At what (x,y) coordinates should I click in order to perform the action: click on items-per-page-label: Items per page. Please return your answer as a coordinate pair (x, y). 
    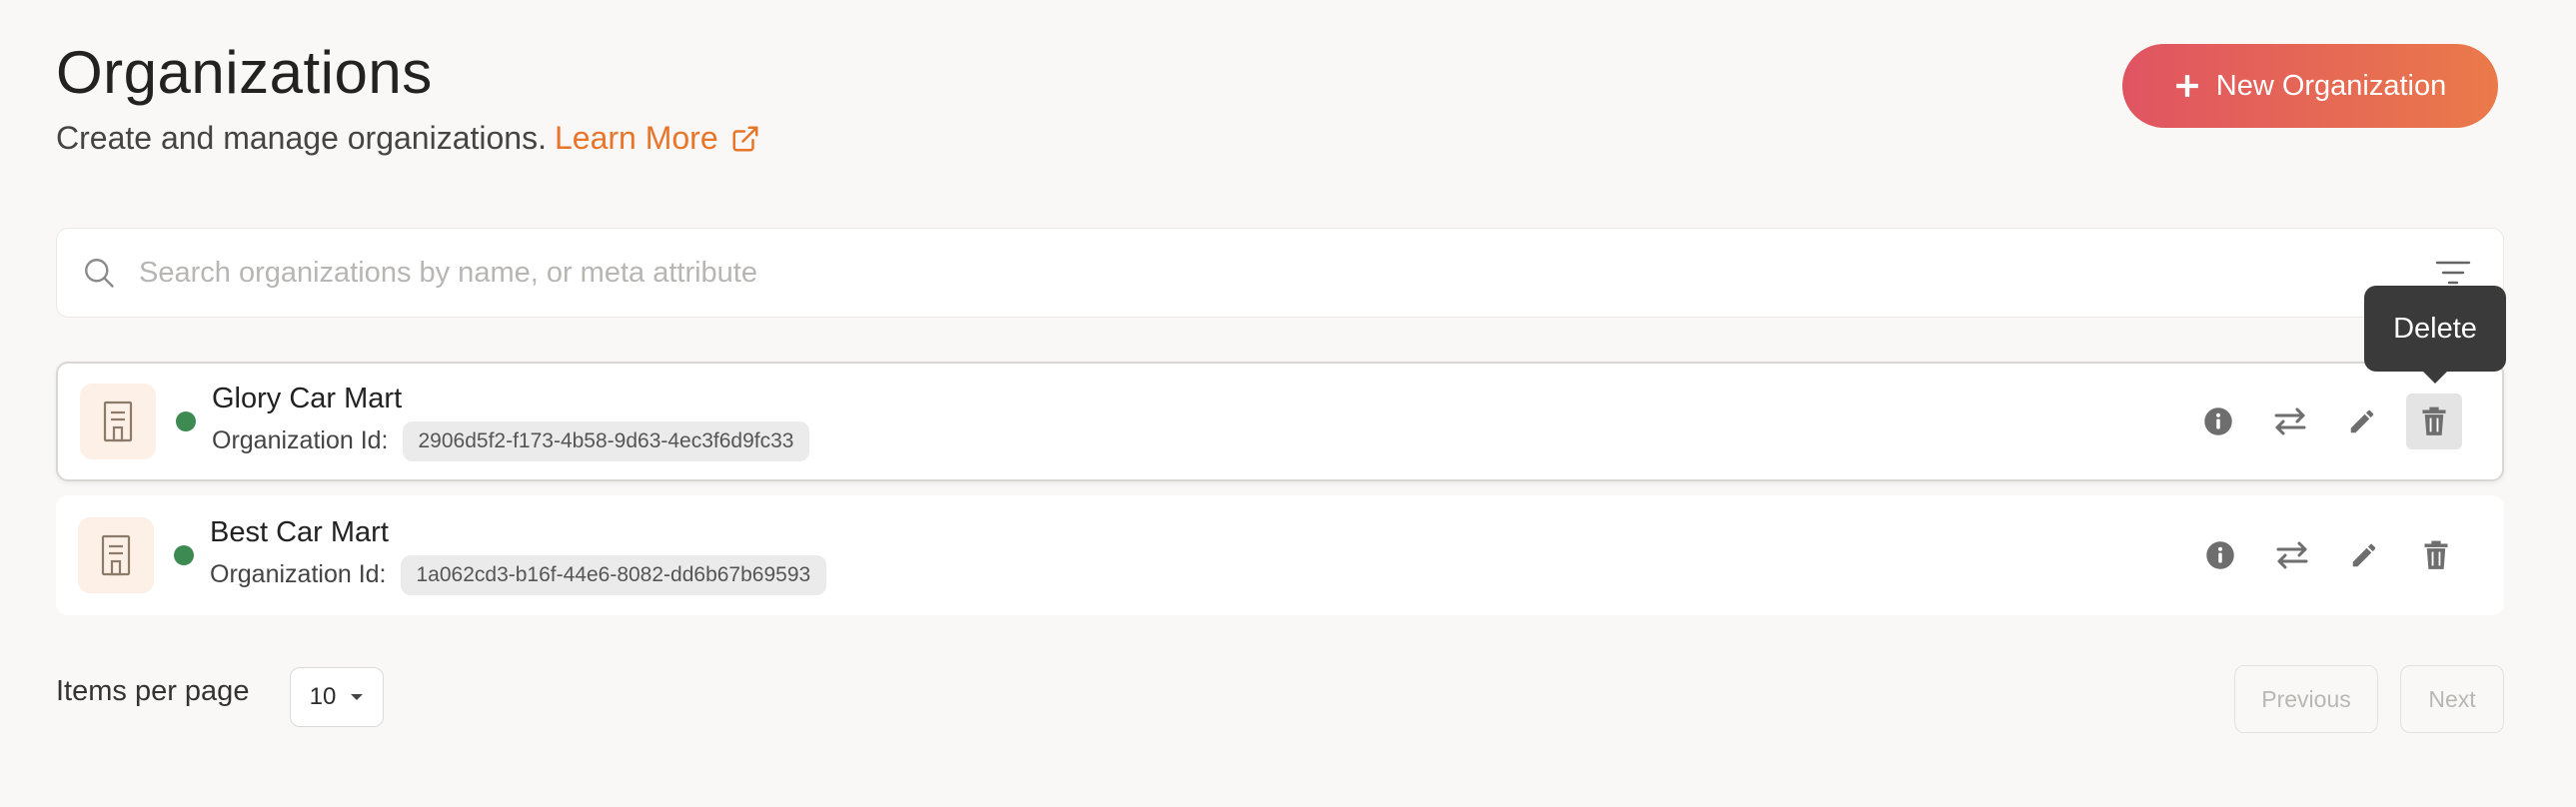
    Looking at the image, I should click on (153, 691).